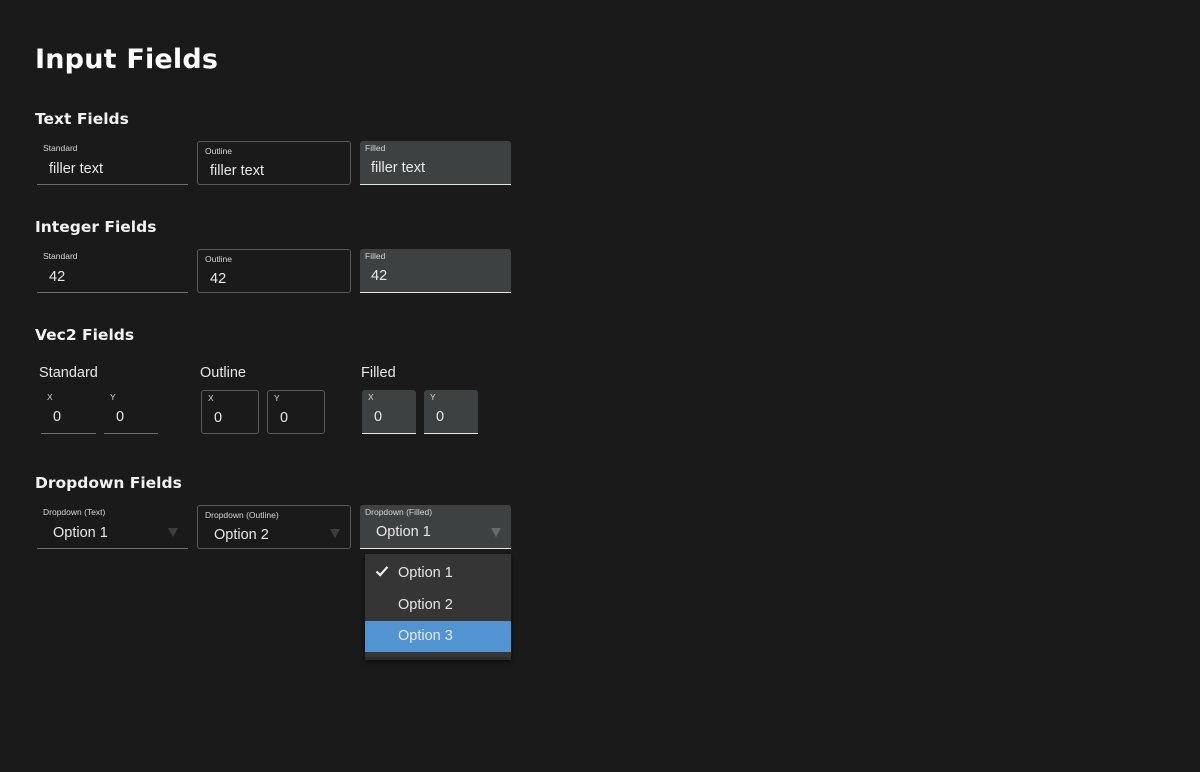 The height and width of the screenshot is (772, 1200). What do you see at coordinates (127, 59) in the screenshot?
I see `page-title: Input Fields` at bounding box center [127, 59].